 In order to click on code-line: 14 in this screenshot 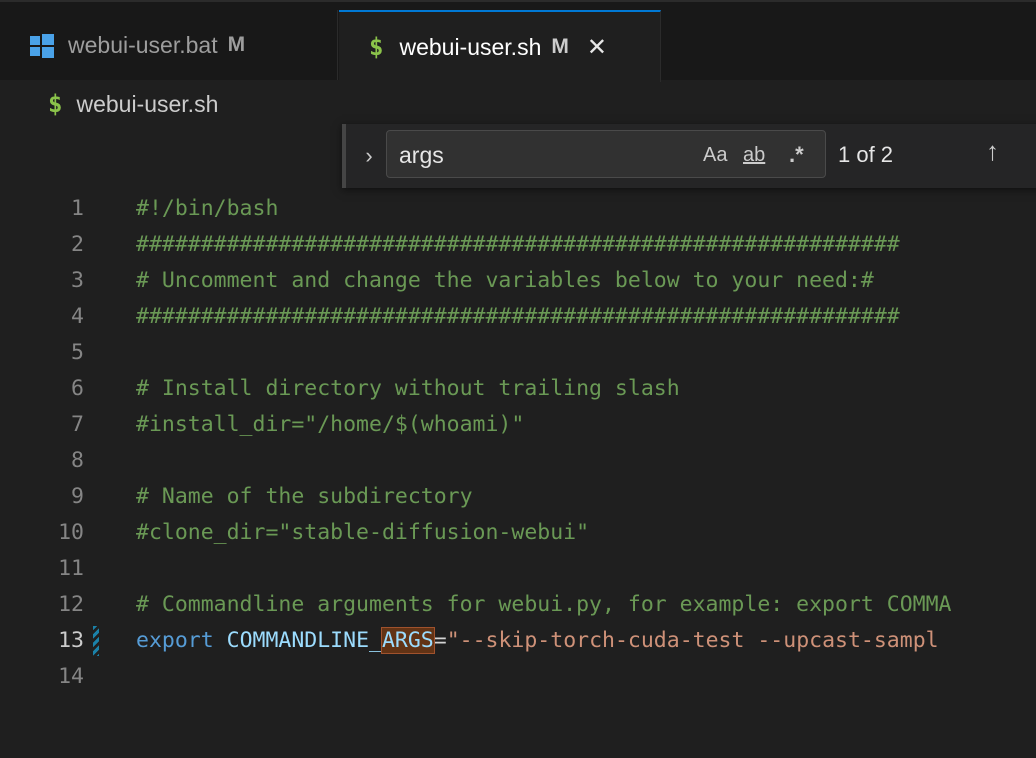, I will do `click(518, 676)`.